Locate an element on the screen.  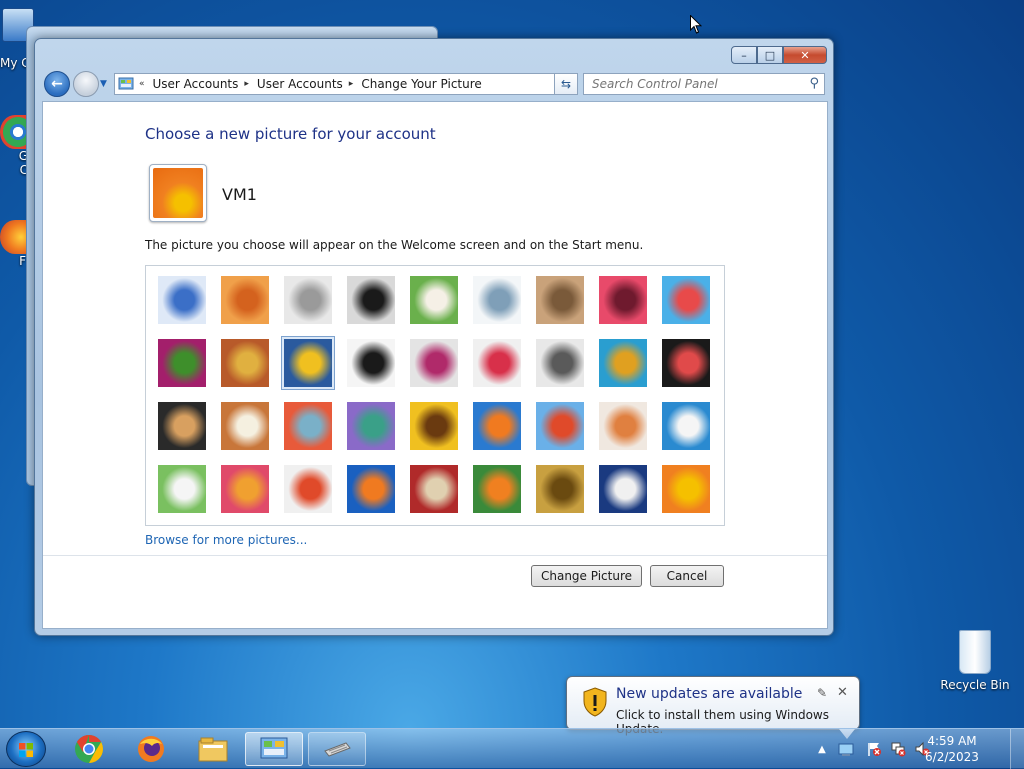
desktop-icon-recycle-bin: Recycle Bin is located at coordinates (975, 661).